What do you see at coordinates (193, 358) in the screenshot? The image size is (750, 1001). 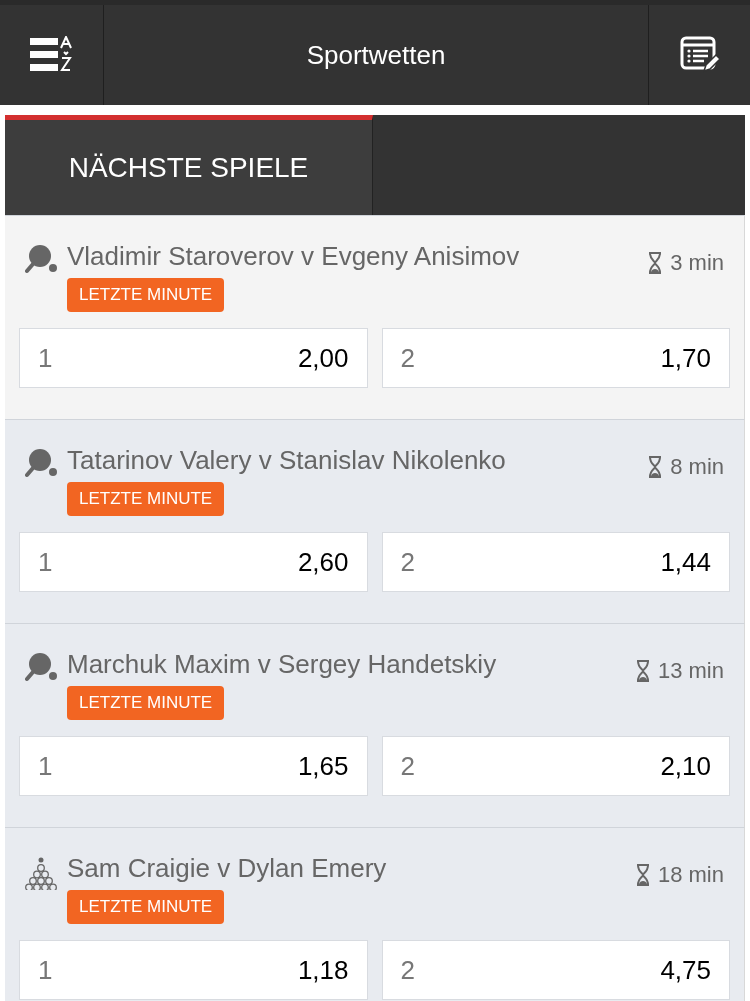 I see `odds-button: 1 2,00` at bounding box center [193, 358].